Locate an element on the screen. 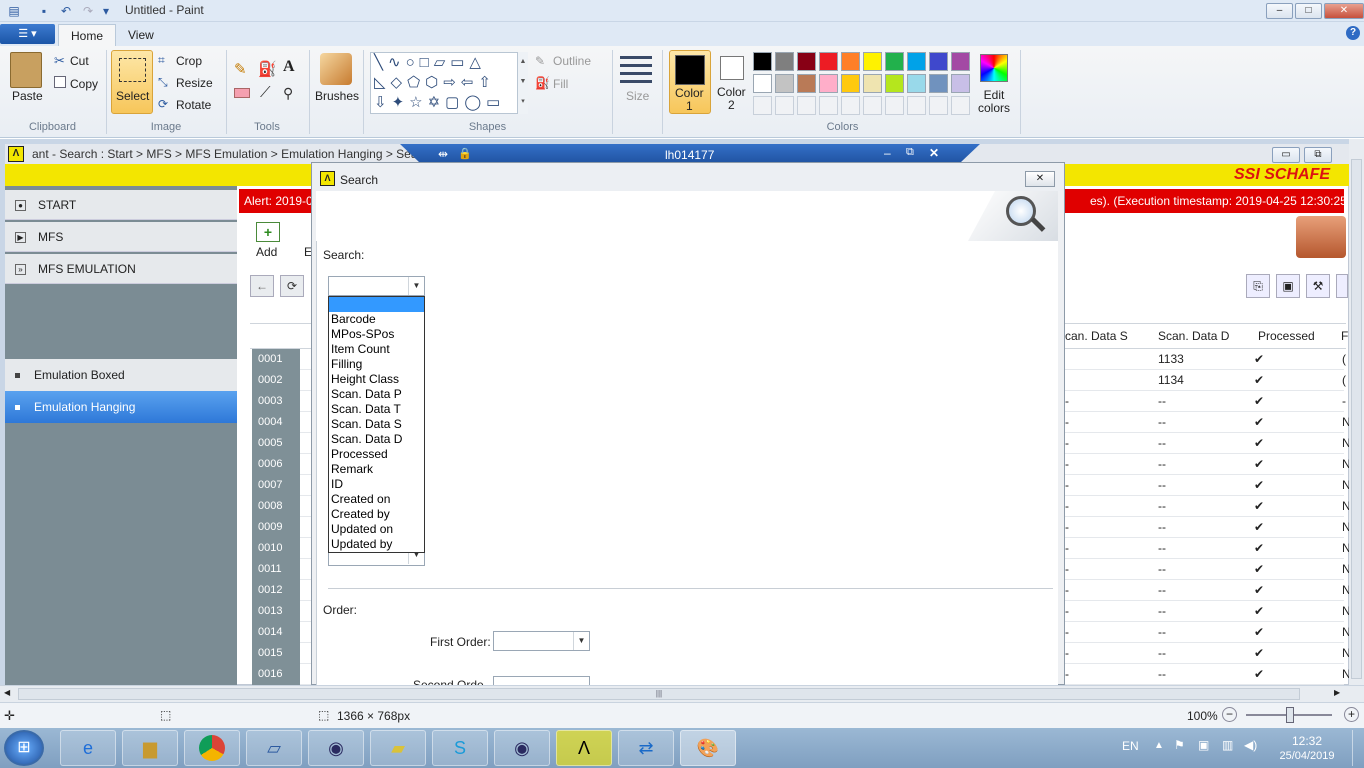 Image resolution: width=1364 pixels, height=768 pixels. tab-view: View is located at coordinates (141, 35).